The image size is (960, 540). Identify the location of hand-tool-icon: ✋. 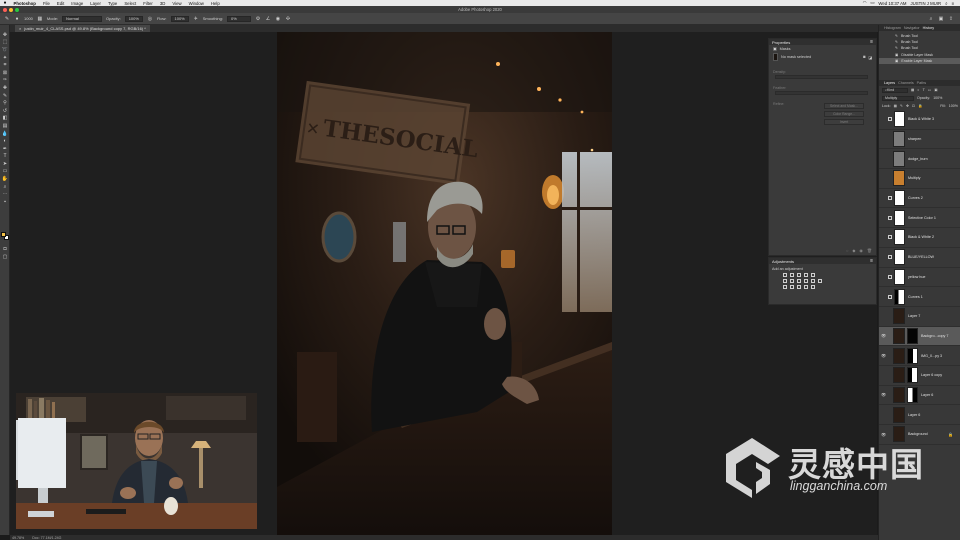
(5, 179).